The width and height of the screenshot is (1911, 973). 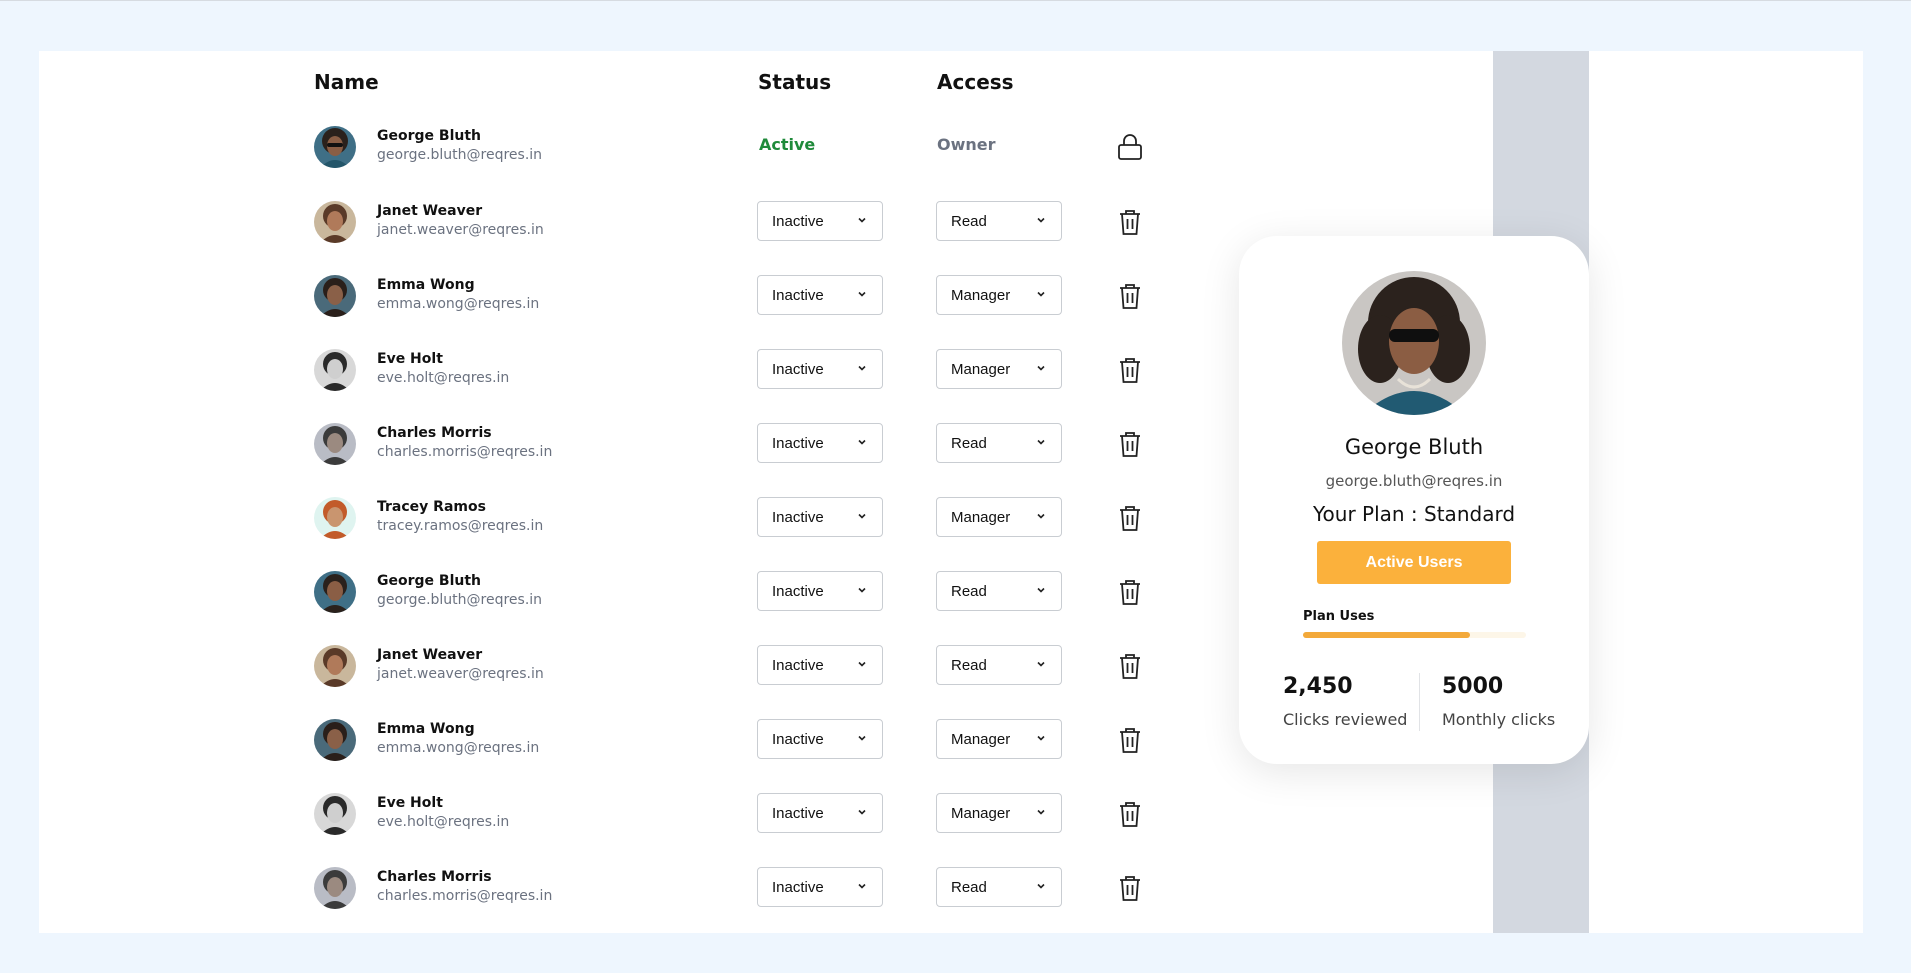 What do you see at coordinates (1130, 147) in the screenshot?
I see `lock-icon` at bounding box center [1130, 147].